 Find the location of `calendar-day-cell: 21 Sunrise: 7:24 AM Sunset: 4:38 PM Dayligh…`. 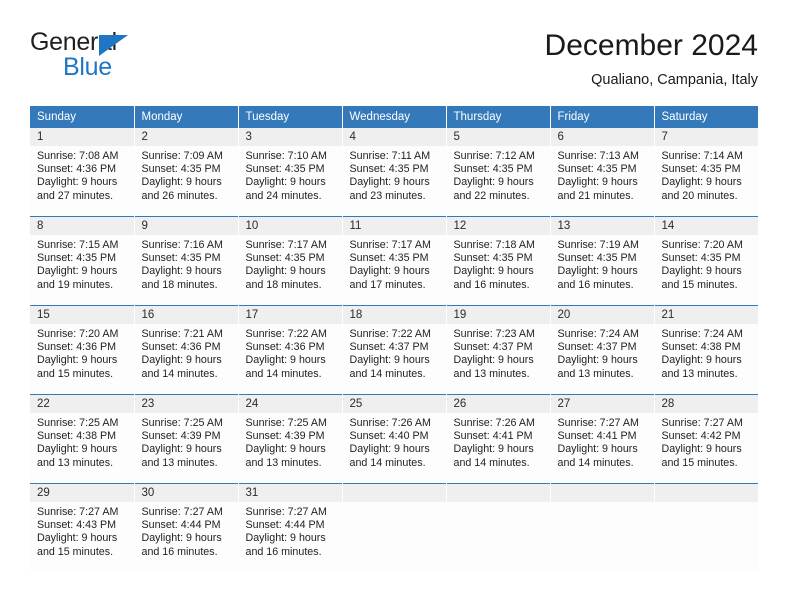

calendar-day-cell: 21 Sunrise: 7:24 AM Sunset: 4:38 PM Dayligh… is located at coordinates (706, 350).